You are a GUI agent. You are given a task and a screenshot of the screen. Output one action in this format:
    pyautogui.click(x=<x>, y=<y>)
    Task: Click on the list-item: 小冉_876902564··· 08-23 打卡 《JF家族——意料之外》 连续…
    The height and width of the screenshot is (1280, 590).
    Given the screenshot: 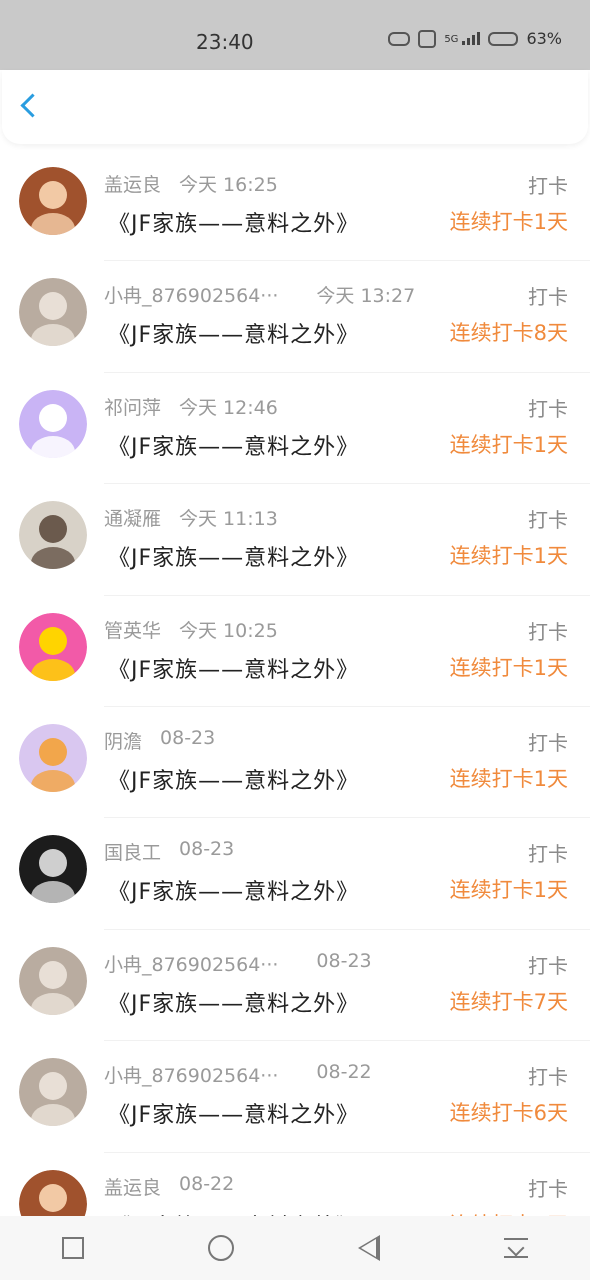 What is the action you would take?
    pyautogui.click(x=295, y=986)
    